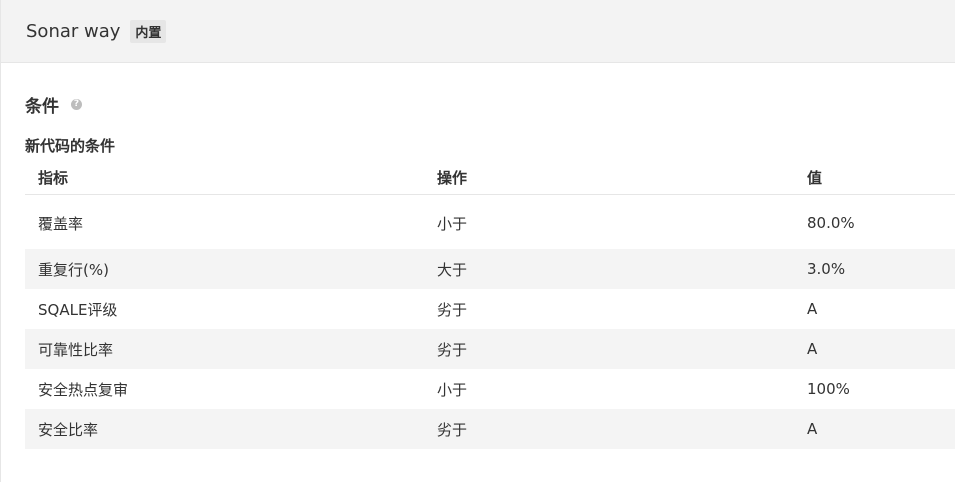  I want to click on table-header-row: 指标 操作 值, so click(490, 177).